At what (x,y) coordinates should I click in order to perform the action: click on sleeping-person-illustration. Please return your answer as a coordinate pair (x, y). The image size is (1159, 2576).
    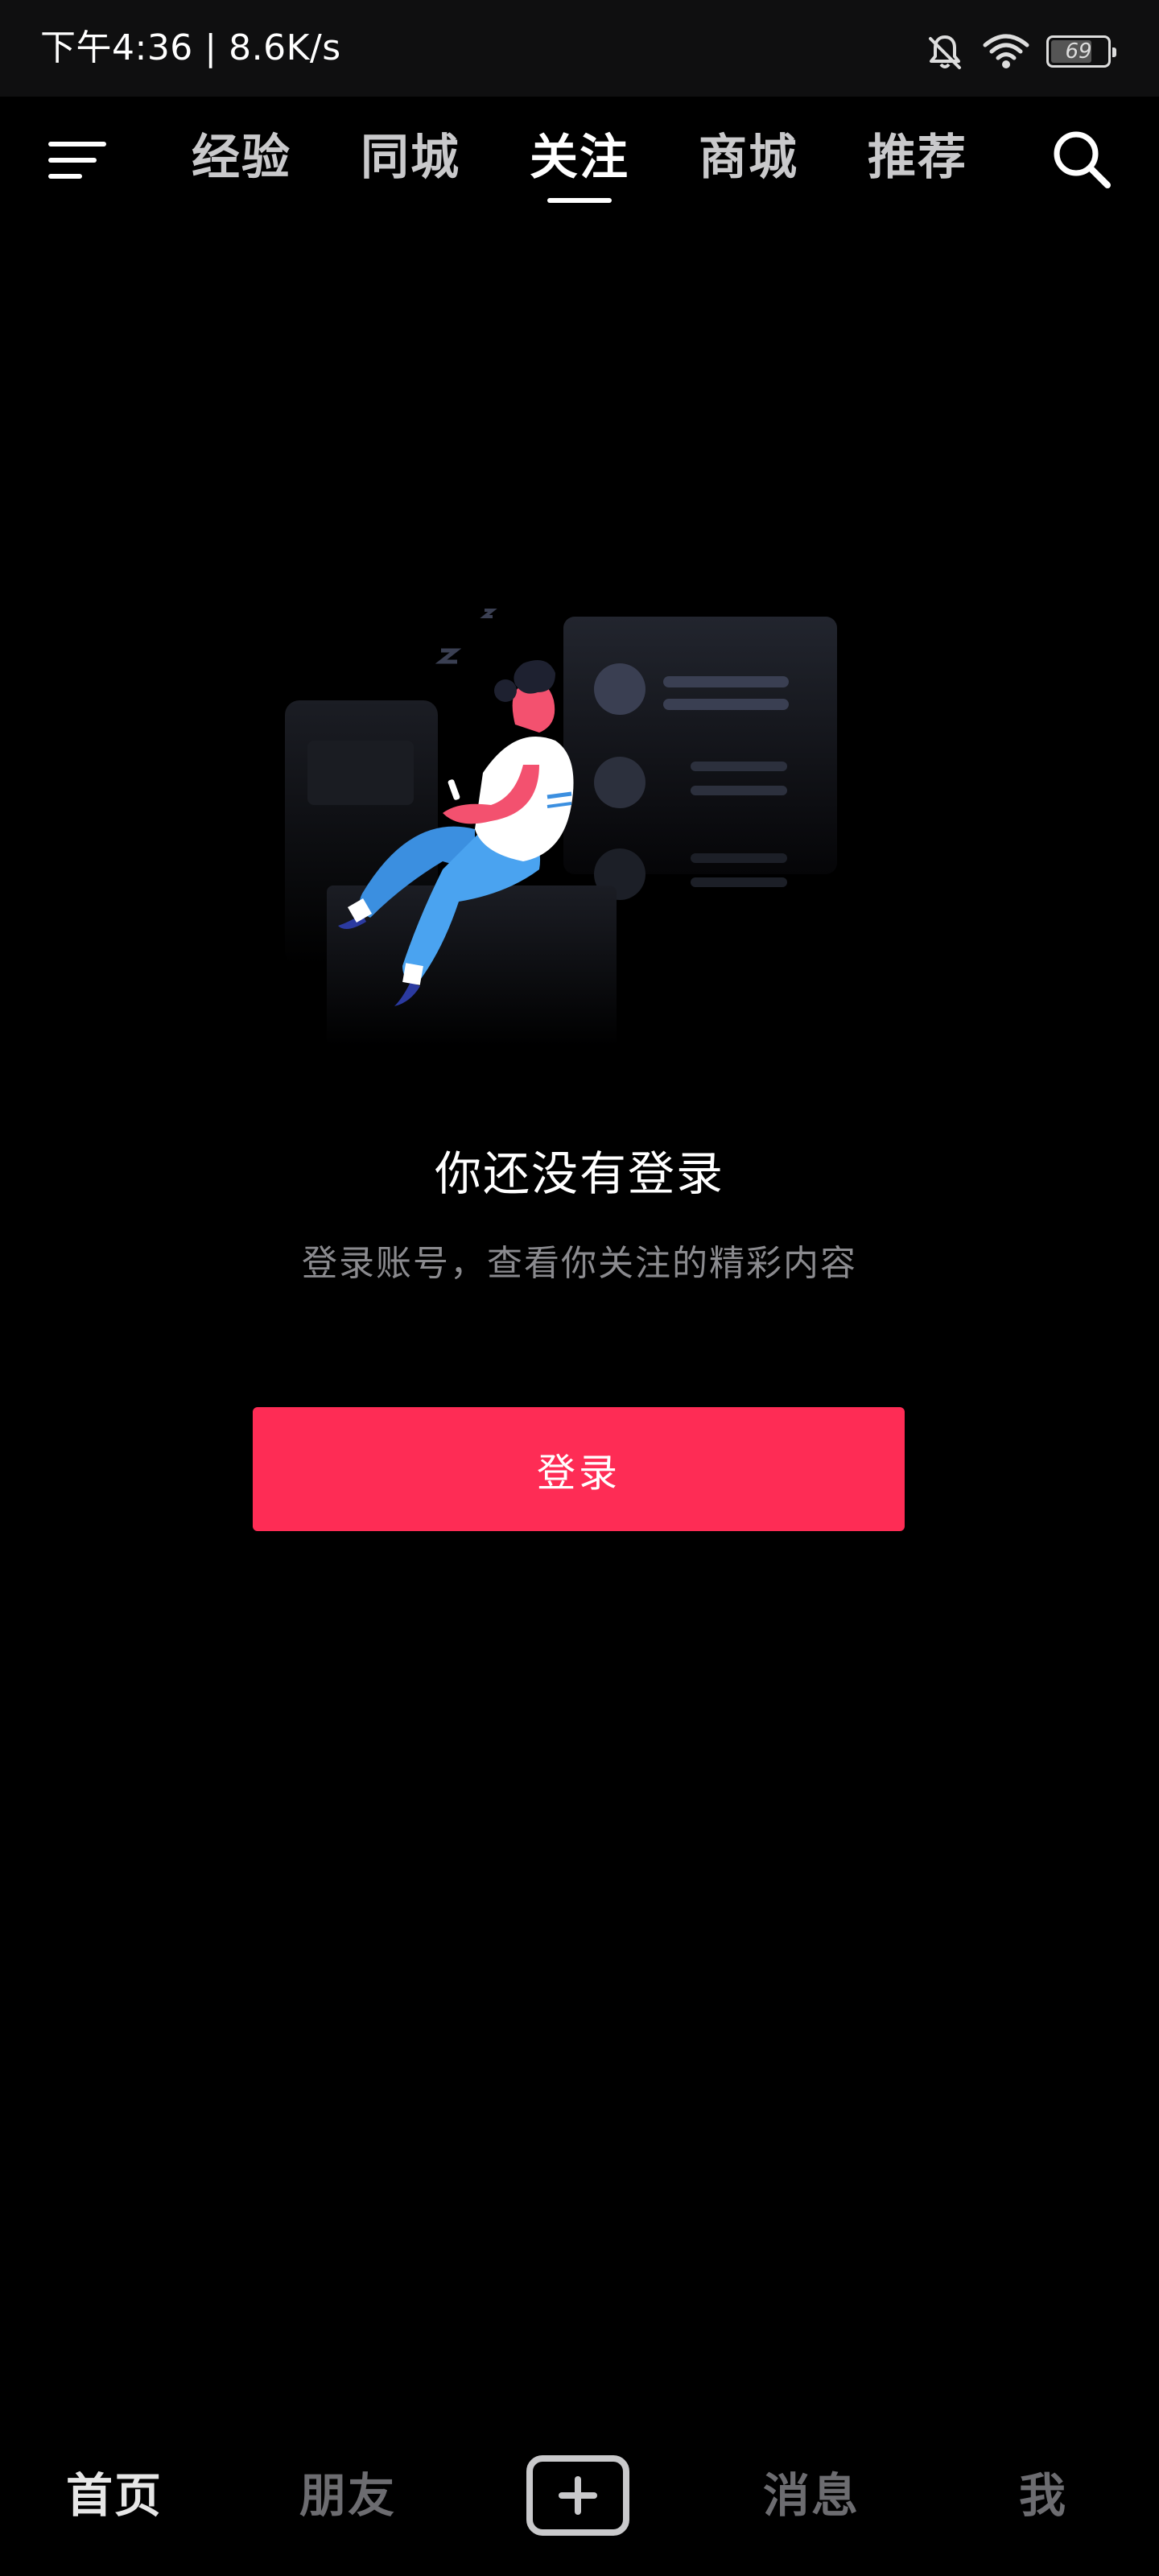
    Looking at the image, I should click on (561, 827).